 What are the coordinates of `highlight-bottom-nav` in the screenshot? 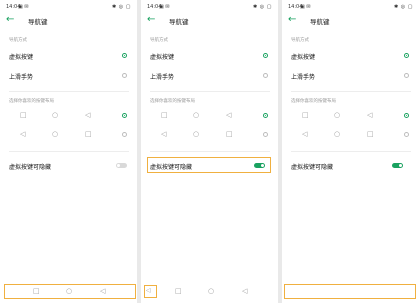 It's located at (70, 291).